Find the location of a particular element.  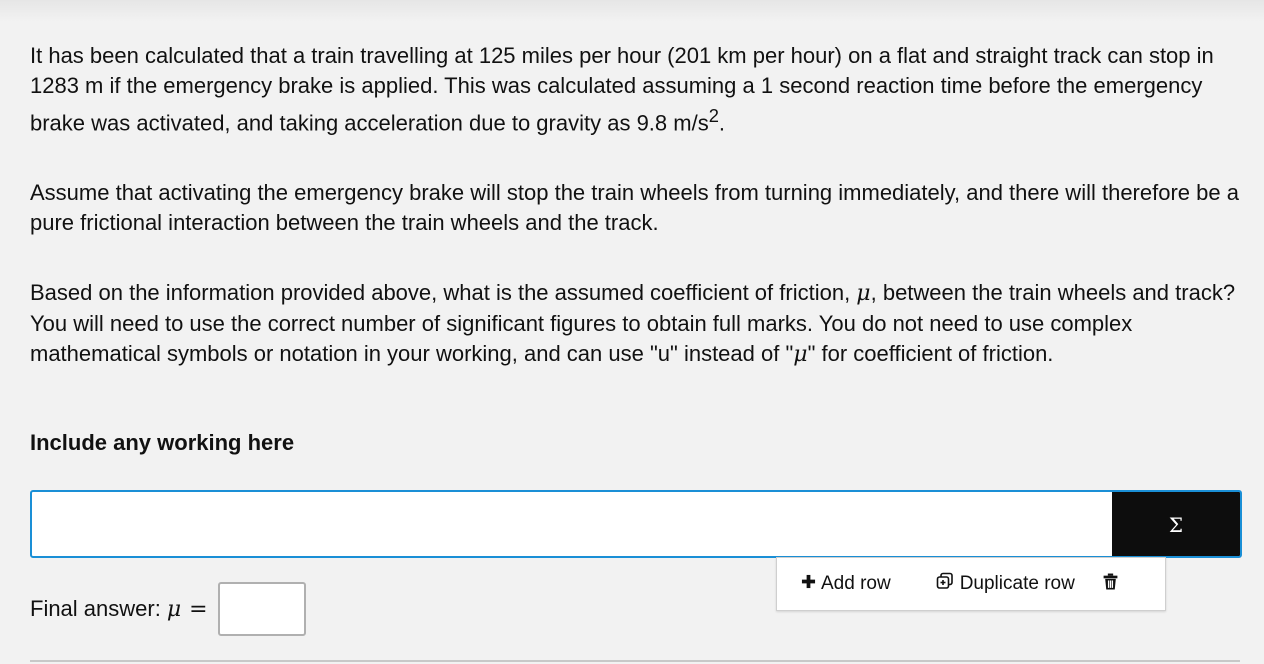

add-row-label: Add row is located at coordinates (856, 583).